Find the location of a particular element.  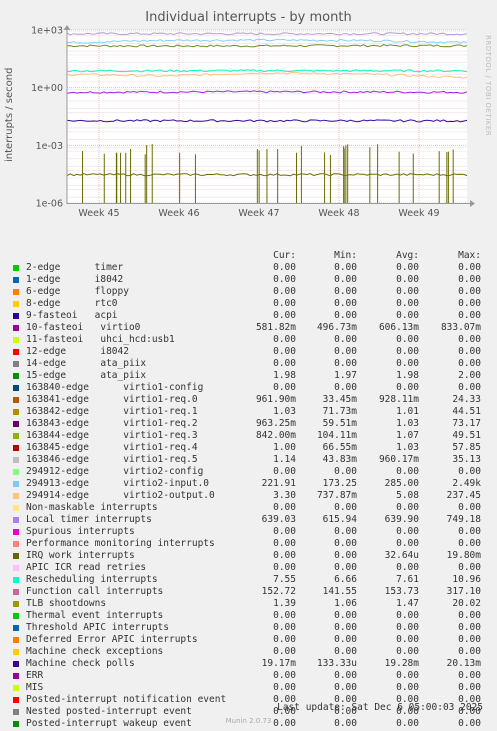

legend-row: 1-edge i8042 0.00 0.00 0.00 0.00 is located at coordinates (252, 280).